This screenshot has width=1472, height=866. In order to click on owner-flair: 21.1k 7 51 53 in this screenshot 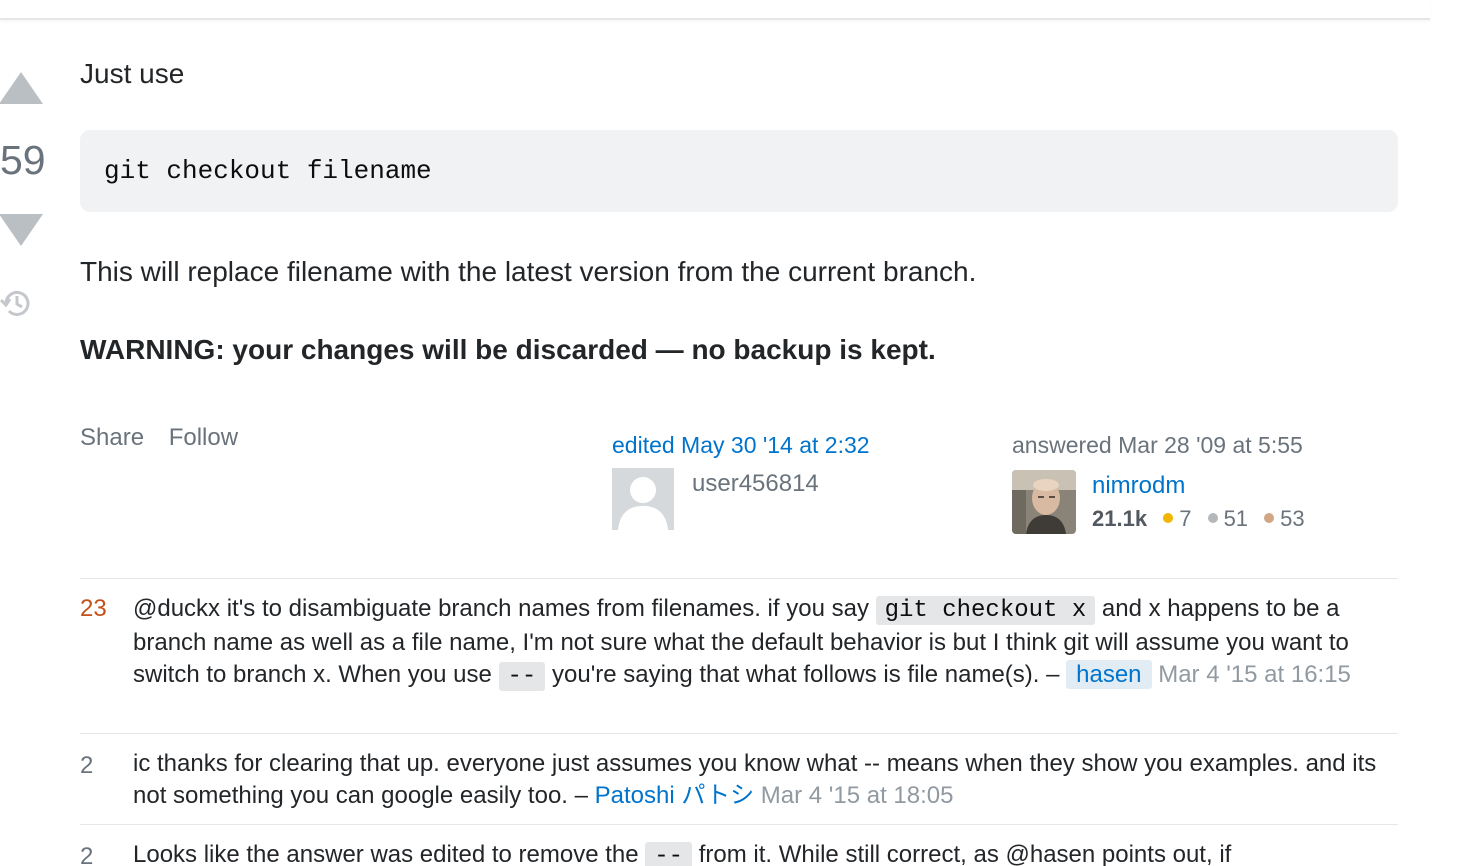, I will do `click(1203, 519)`.